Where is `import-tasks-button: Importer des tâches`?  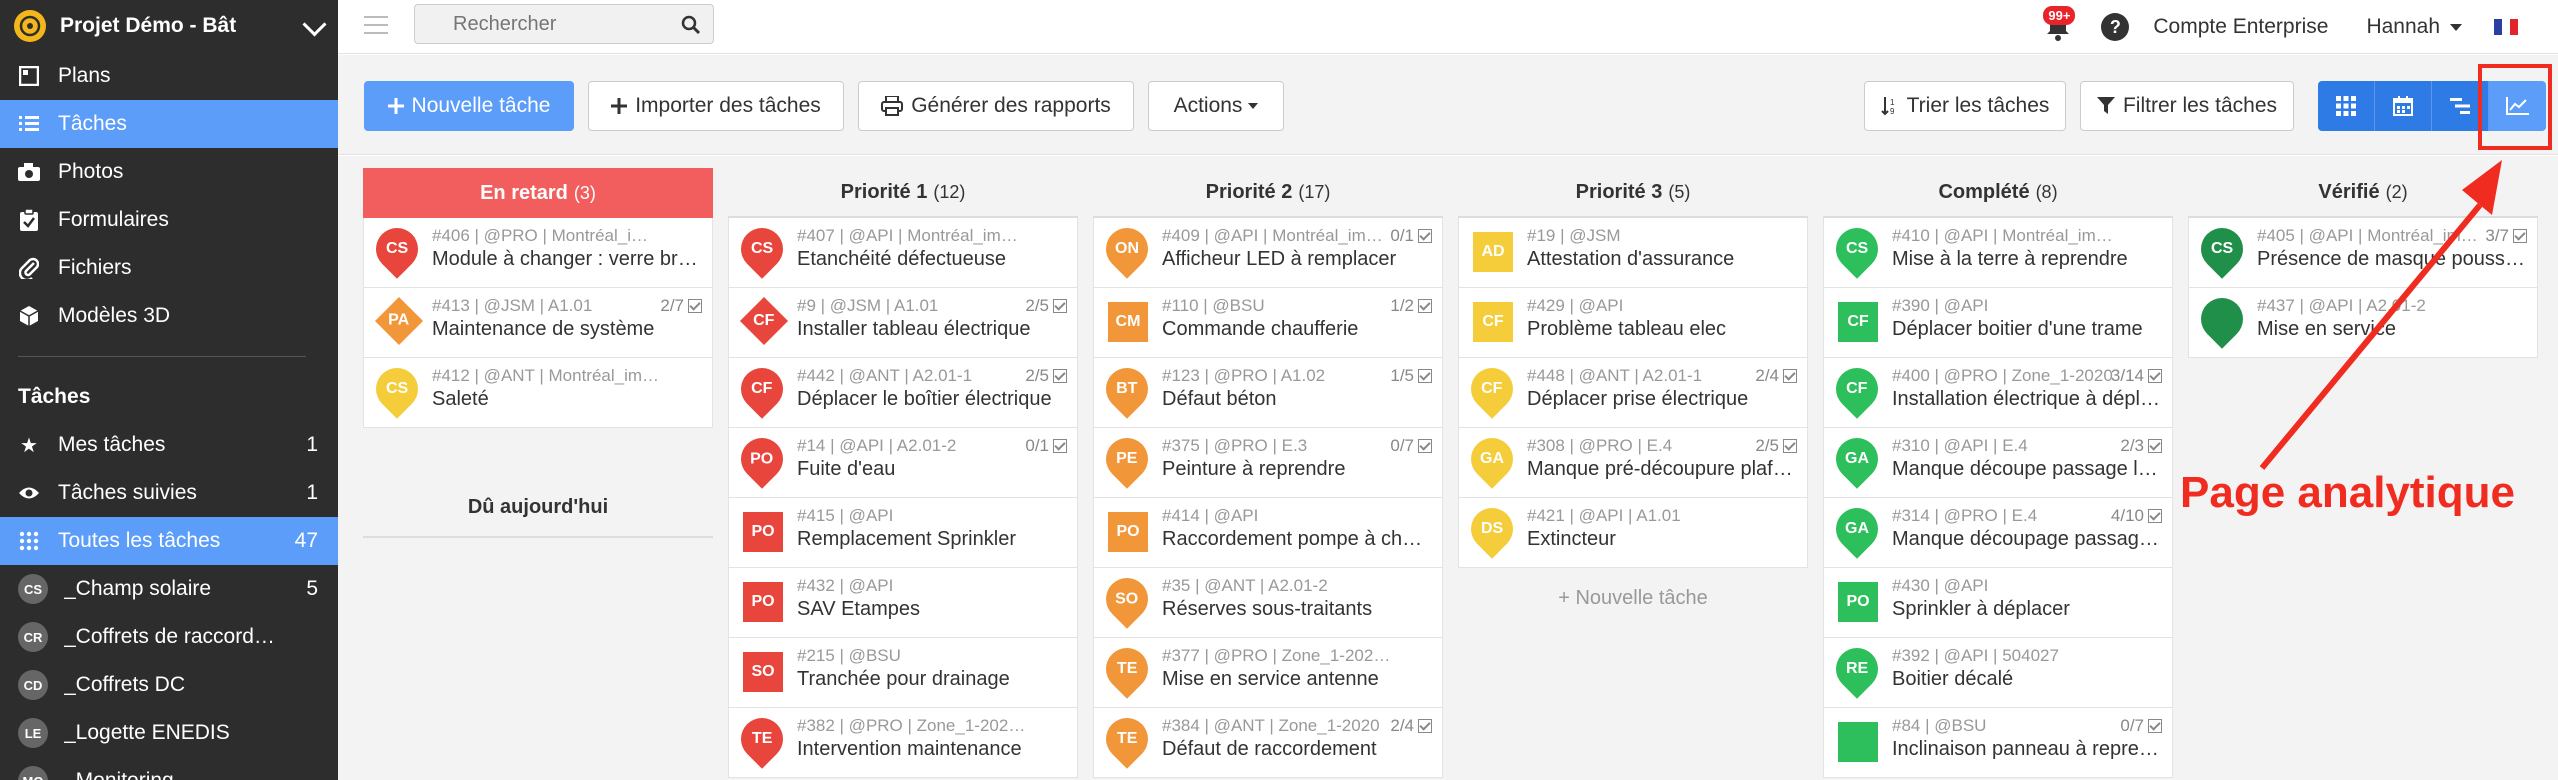
import-tasks-button: Importer des tâches is located at coordinates (716, 106).